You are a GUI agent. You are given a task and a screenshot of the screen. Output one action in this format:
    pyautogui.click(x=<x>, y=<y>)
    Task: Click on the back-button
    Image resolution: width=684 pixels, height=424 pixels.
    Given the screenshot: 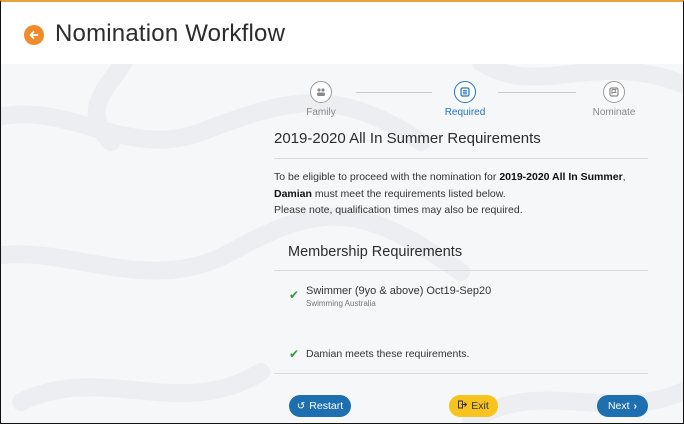 What is the action you would take?
    pyautogui.click(x=34, y=35)
    